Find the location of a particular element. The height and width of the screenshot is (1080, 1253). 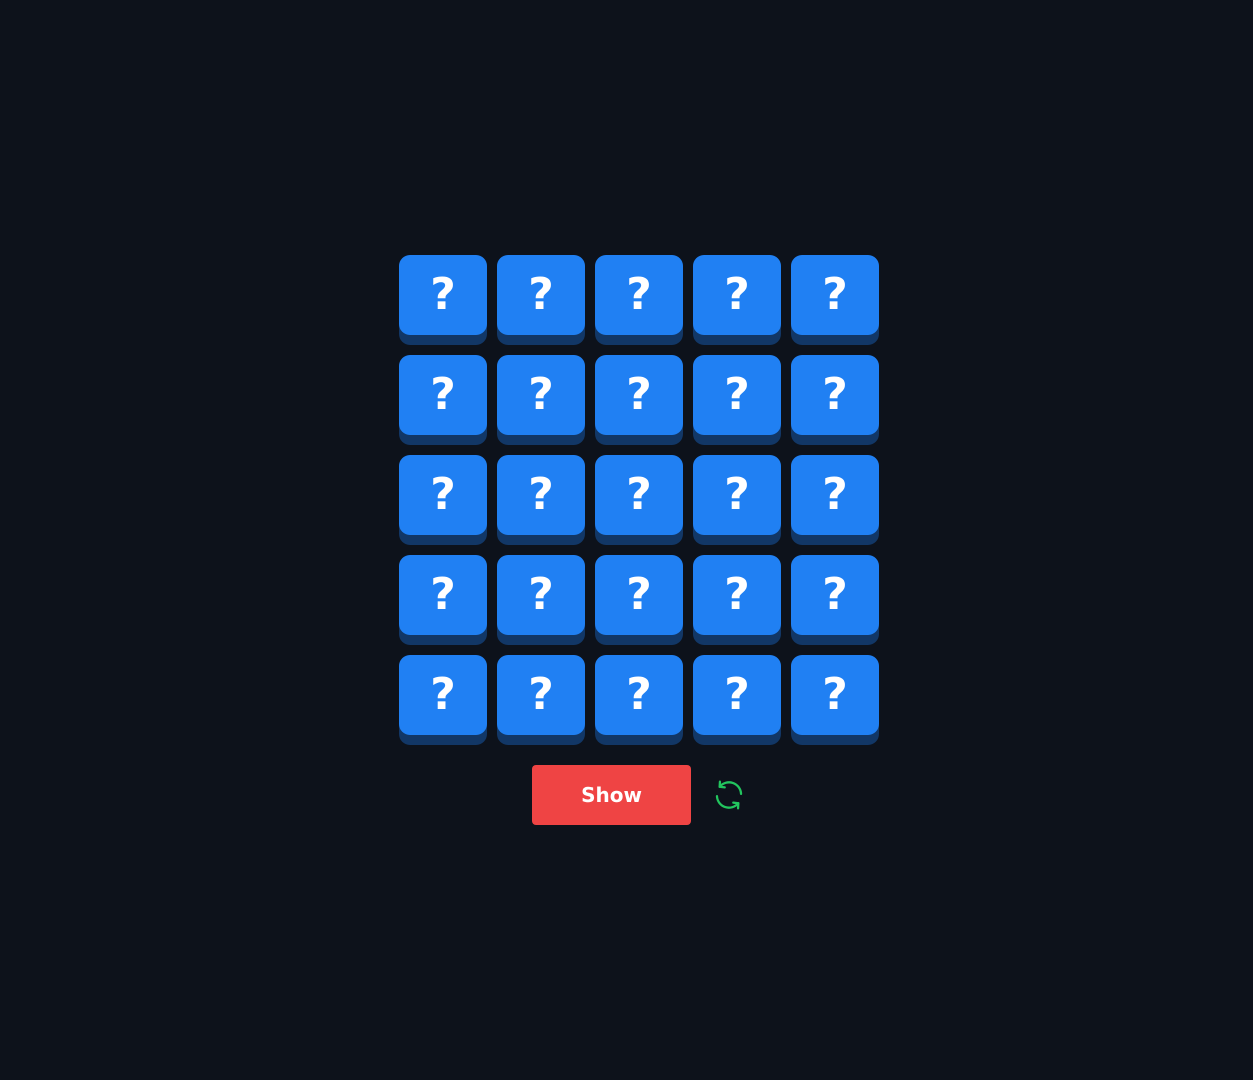

refresh-icon is located at coordinates (729, 795).